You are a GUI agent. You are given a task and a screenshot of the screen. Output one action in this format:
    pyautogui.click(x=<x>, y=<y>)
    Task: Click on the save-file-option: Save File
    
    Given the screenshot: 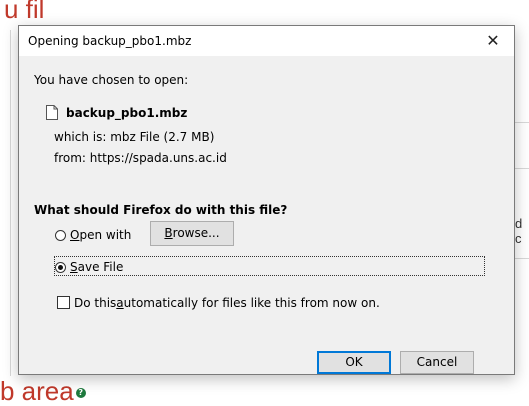 What is the action you would take?
    pyautogui.click(x=89, y=267)
    